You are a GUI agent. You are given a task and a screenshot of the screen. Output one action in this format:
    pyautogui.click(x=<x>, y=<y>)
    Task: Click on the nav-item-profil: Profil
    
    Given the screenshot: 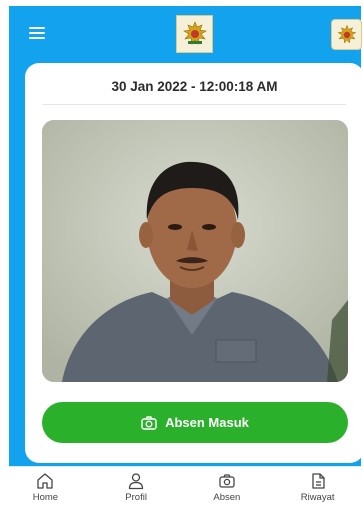 What is the action you would take?
    pyautogui.click(x=136, y=488)
    